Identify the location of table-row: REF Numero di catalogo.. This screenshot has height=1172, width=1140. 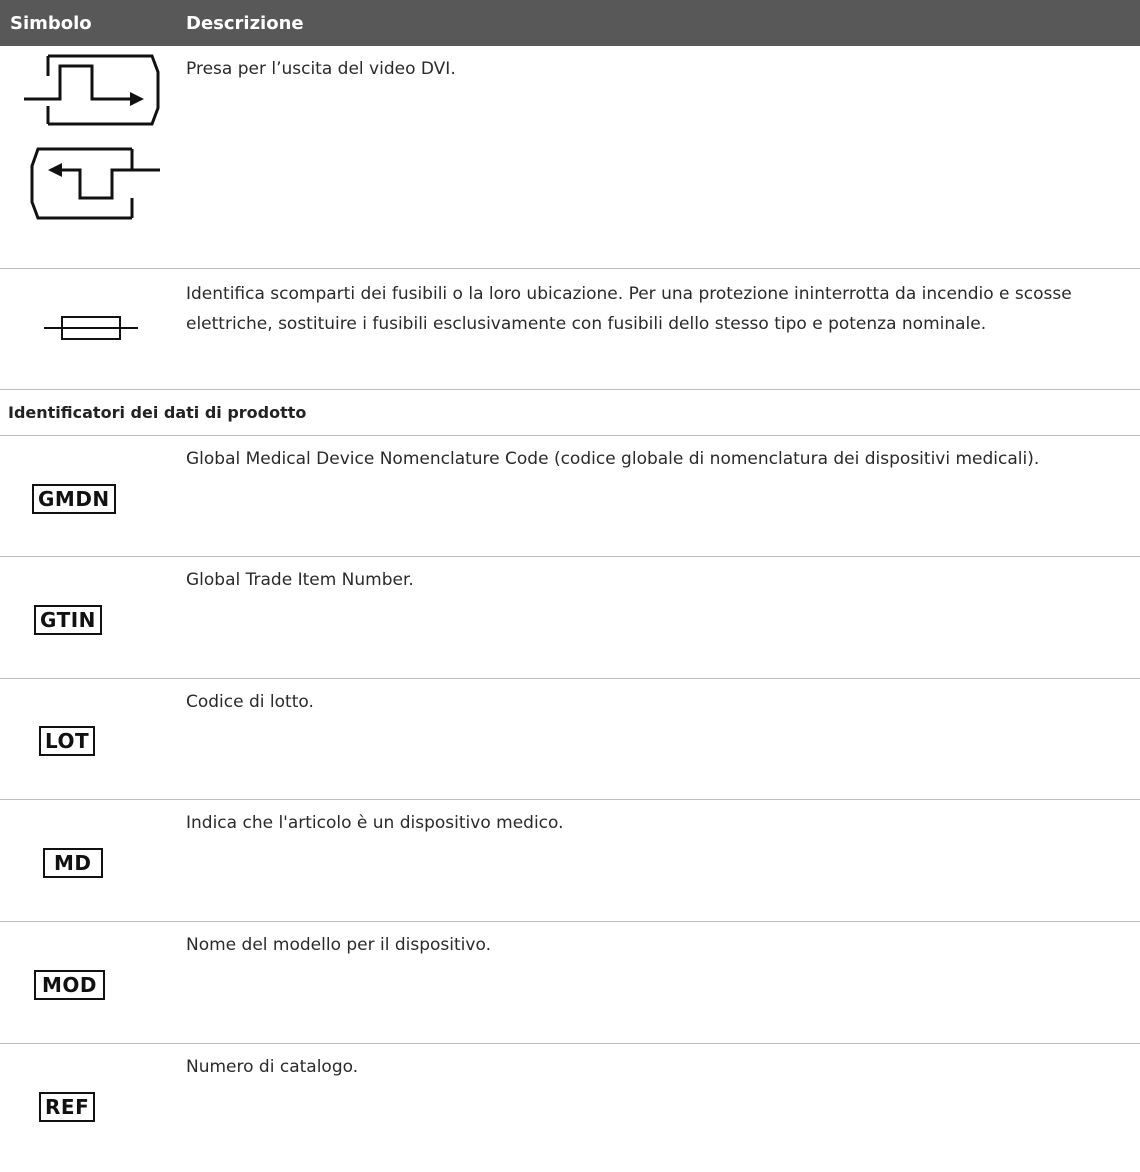
(570, 1104).